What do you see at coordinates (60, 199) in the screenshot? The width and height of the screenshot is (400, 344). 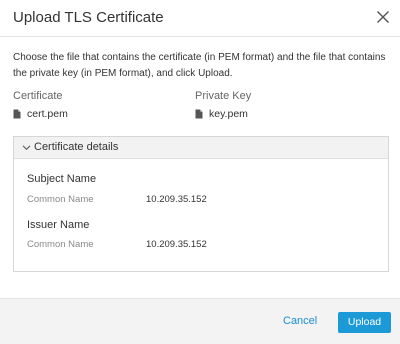 I see `subject-common-name-label: Common Name` at bounding box center [60, 199].